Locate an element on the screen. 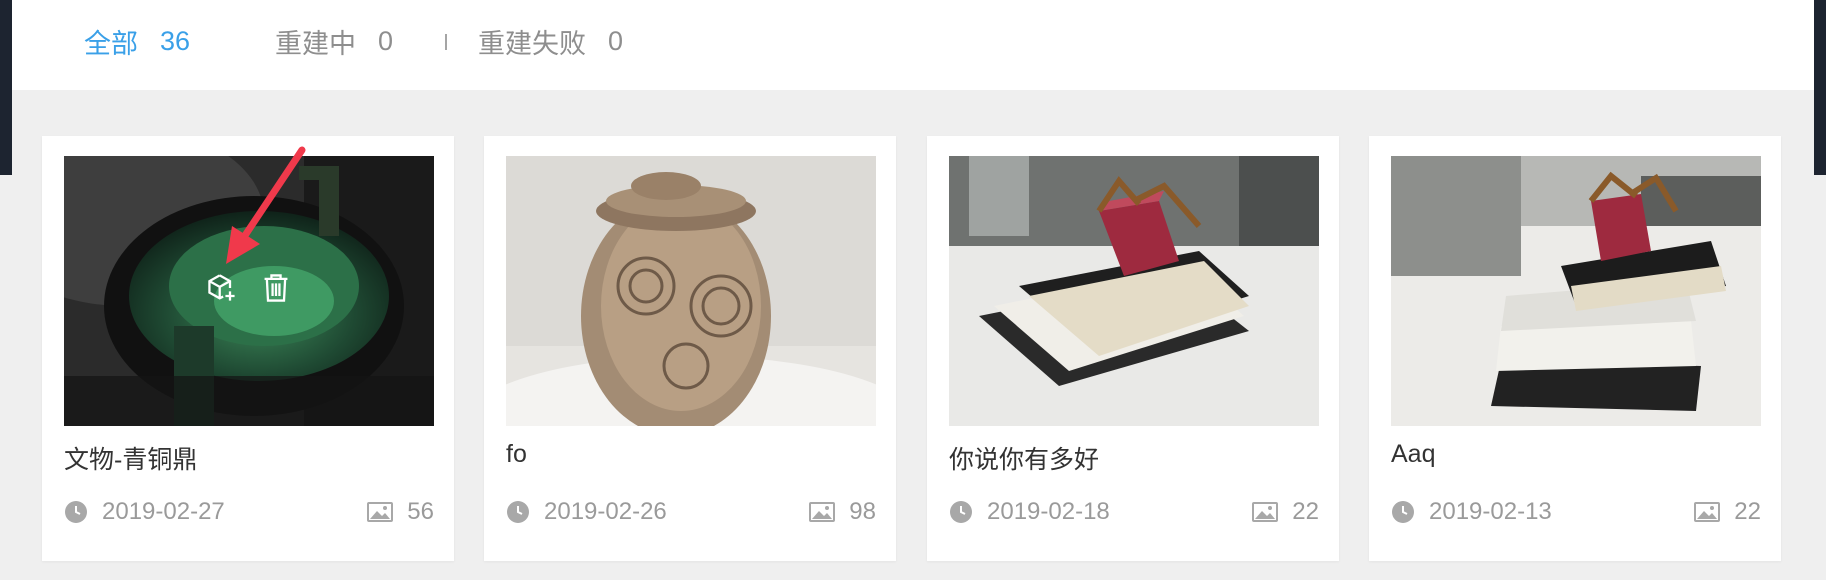 The width and height of the screenshot is (1826, 580). thumbnail-hover-actions is located at coordinates (249, 288).